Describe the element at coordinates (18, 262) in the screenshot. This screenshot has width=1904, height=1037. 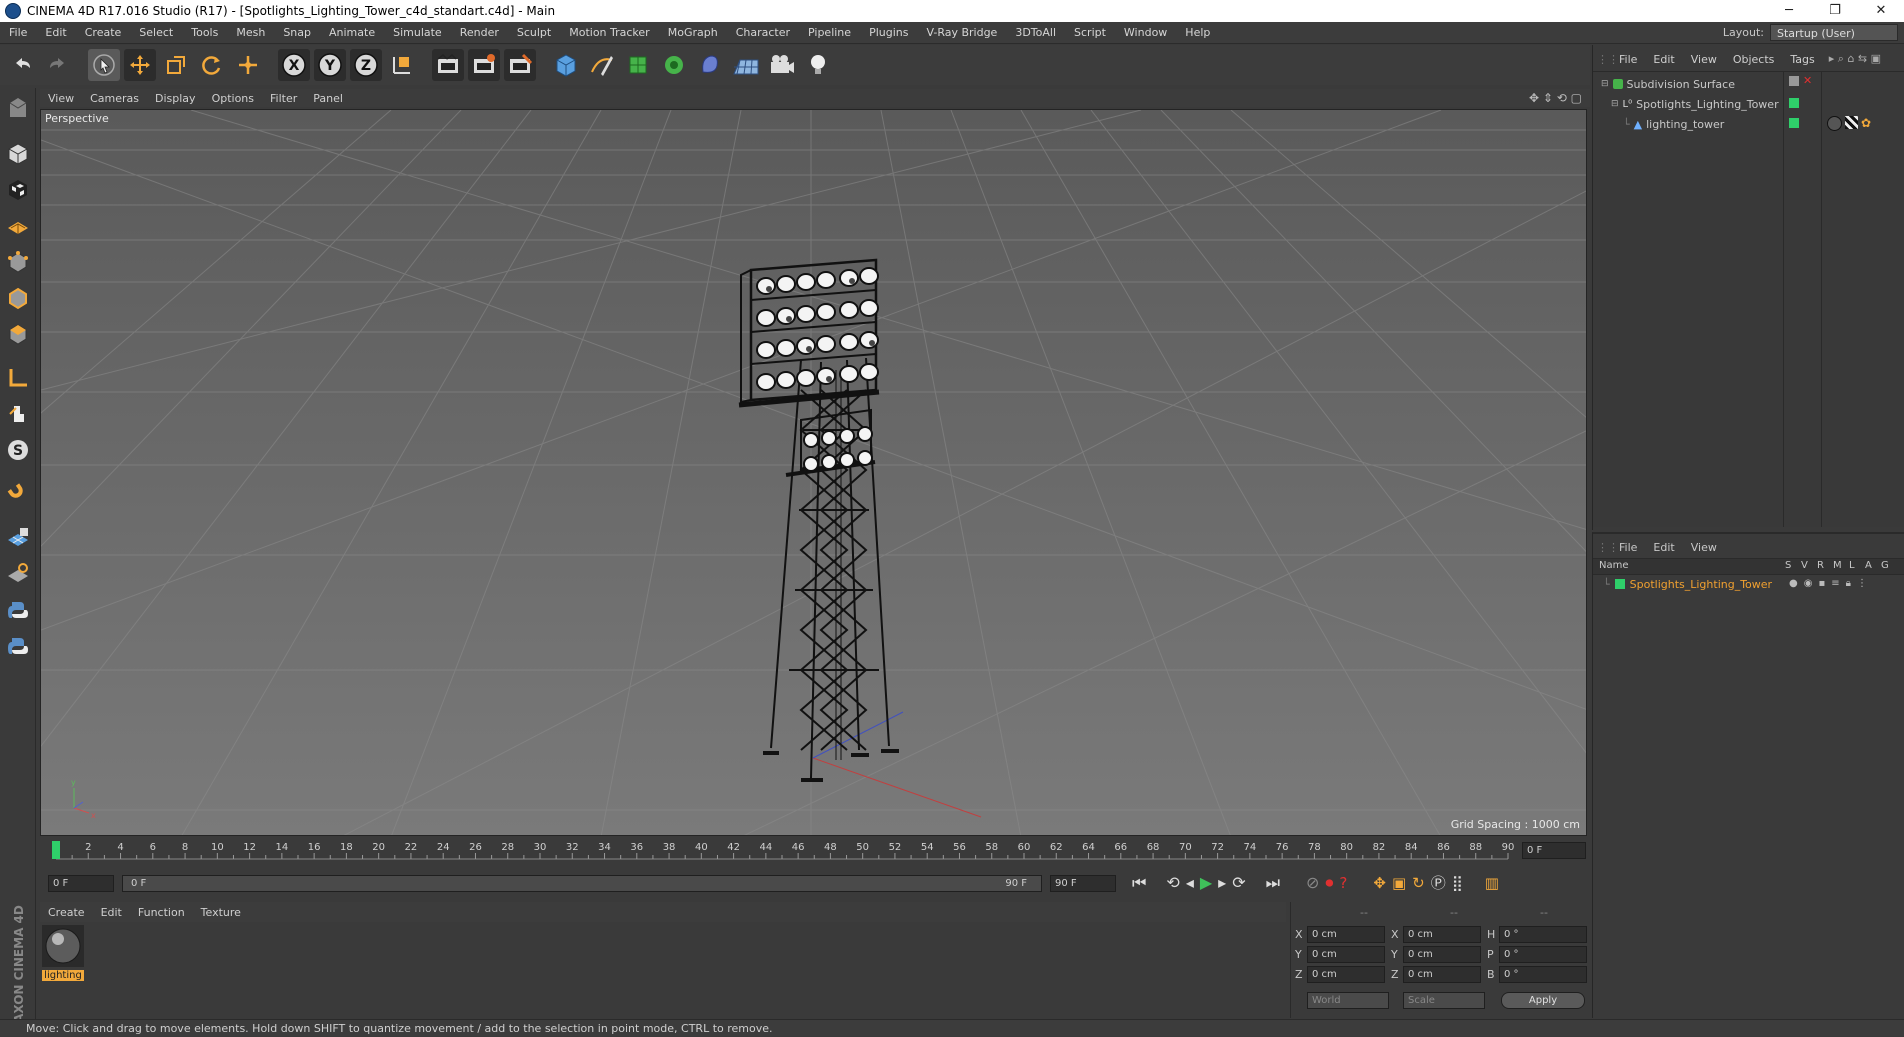
I see `points-mode-icon` at that location.